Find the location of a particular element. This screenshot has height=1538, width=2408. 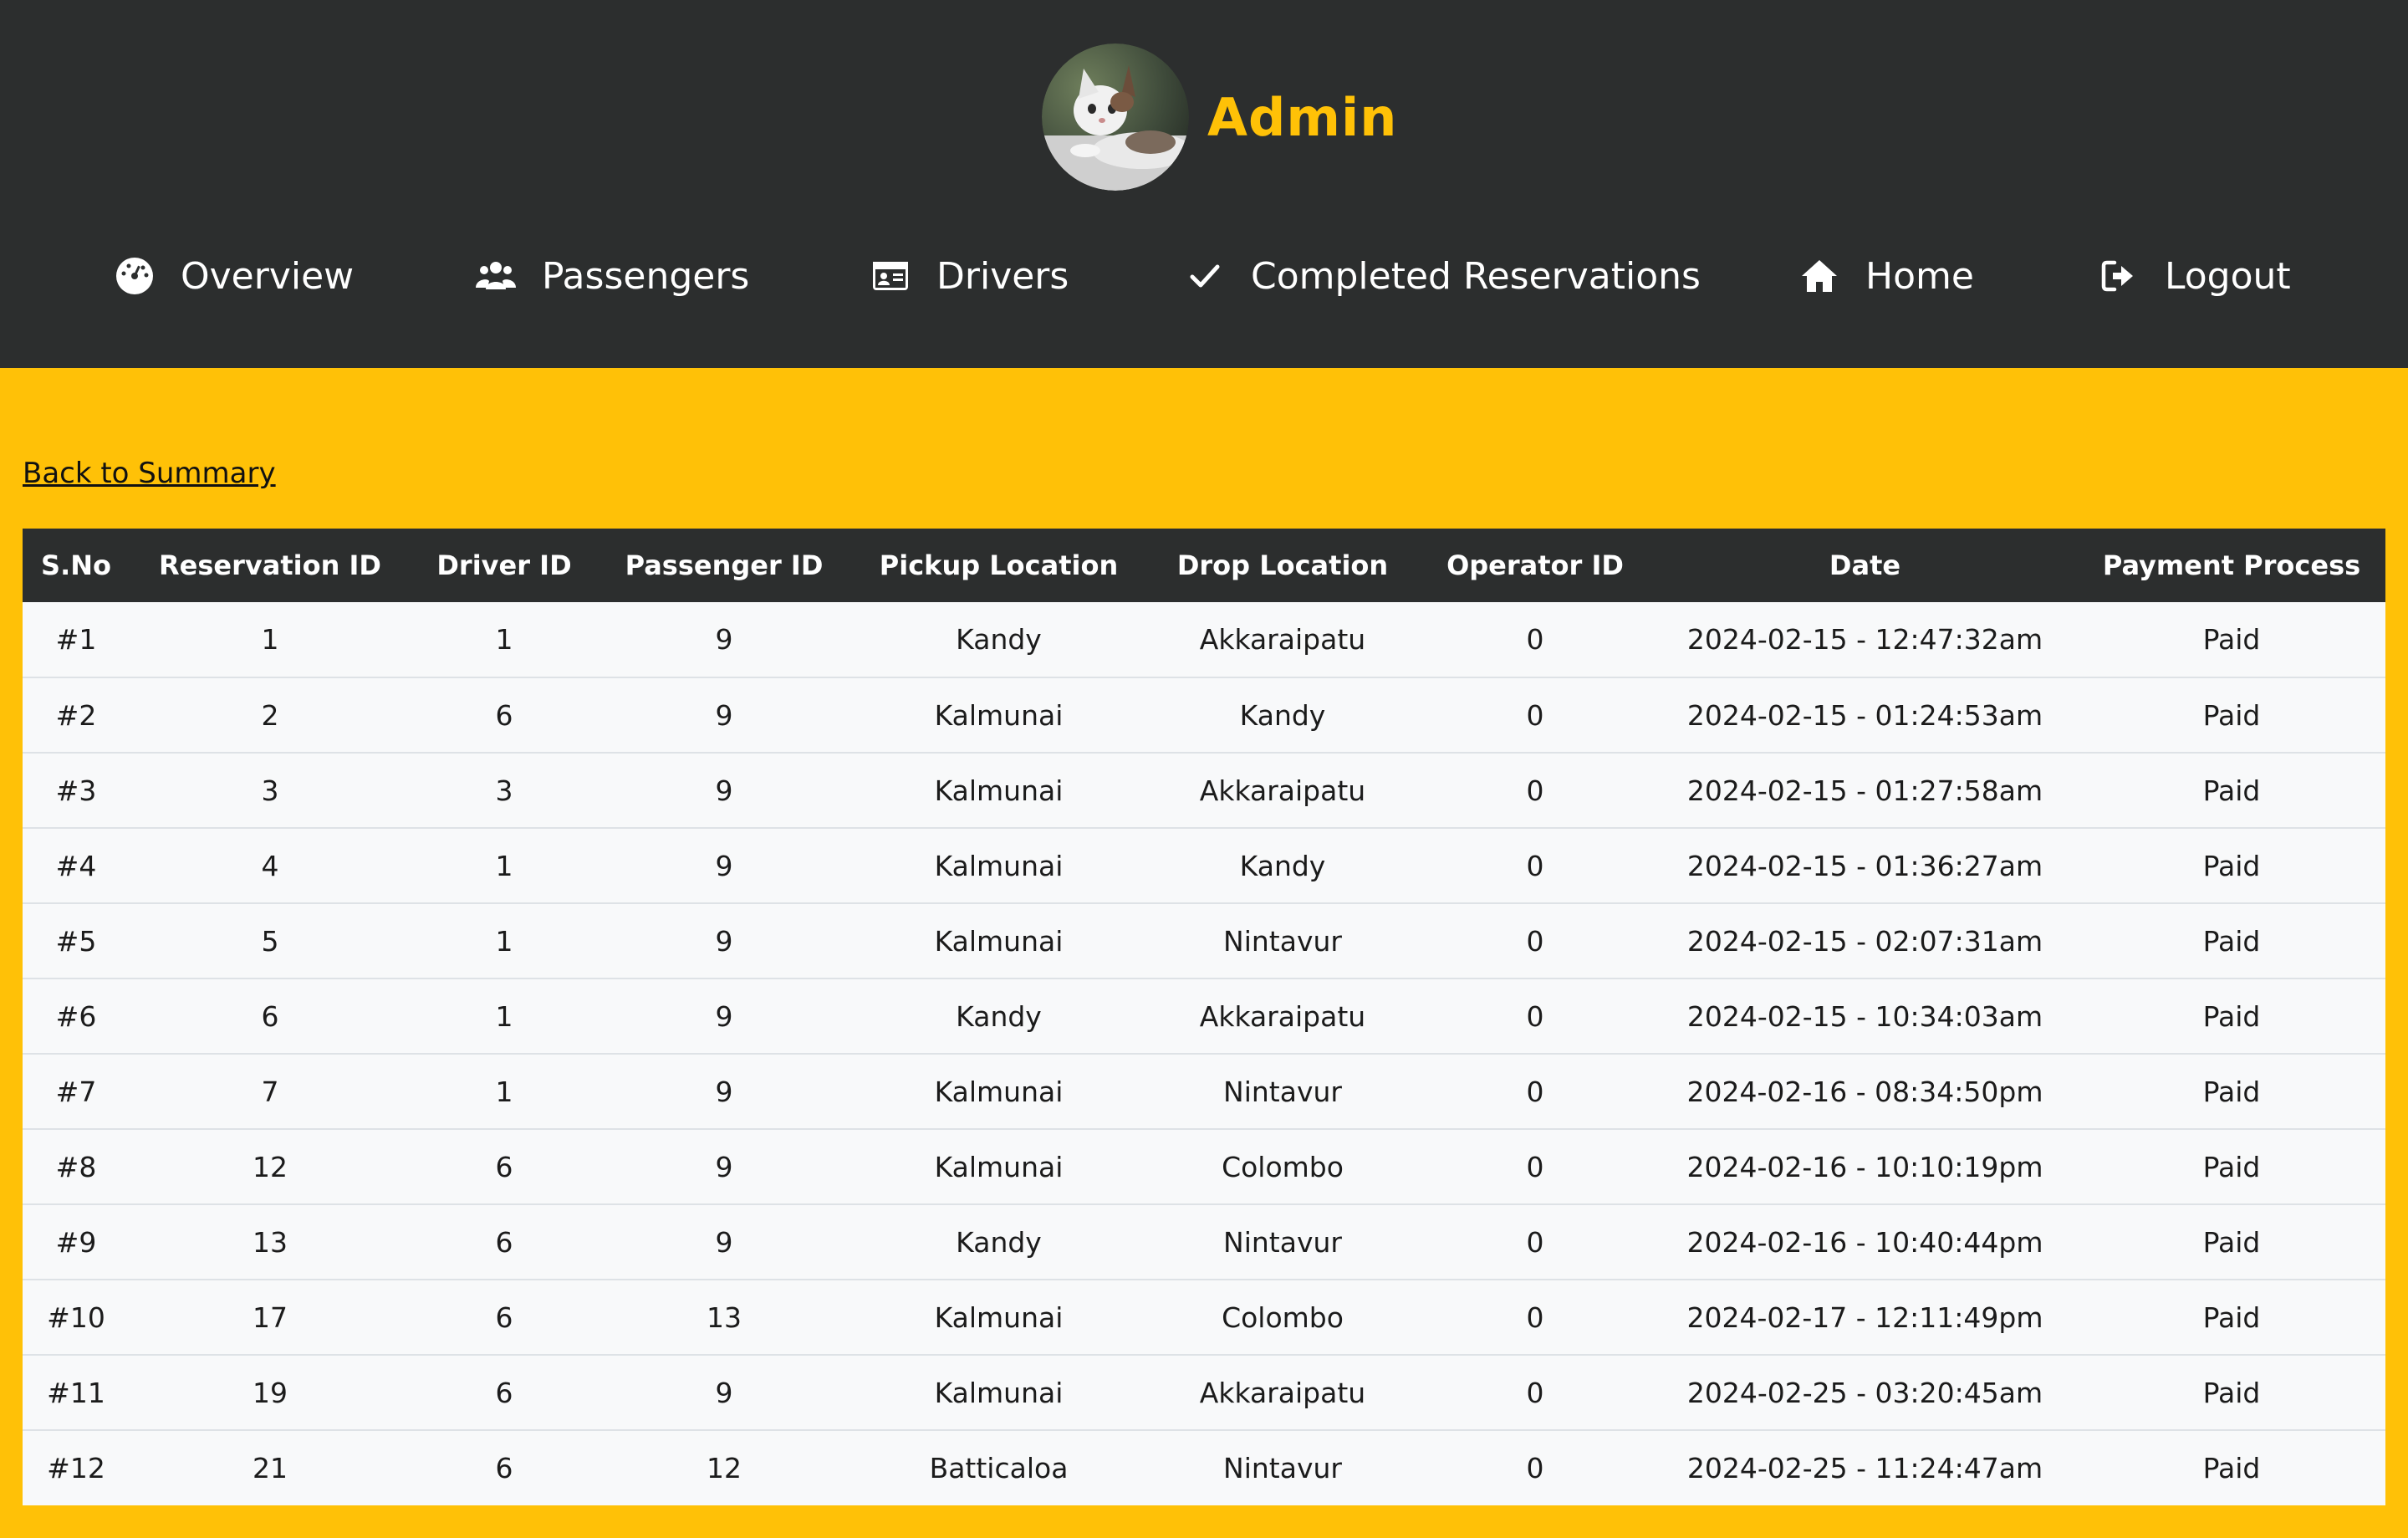

date-cell: 2024-02-16 - 10:10:19pm is located at coordinates (1864, 1167).